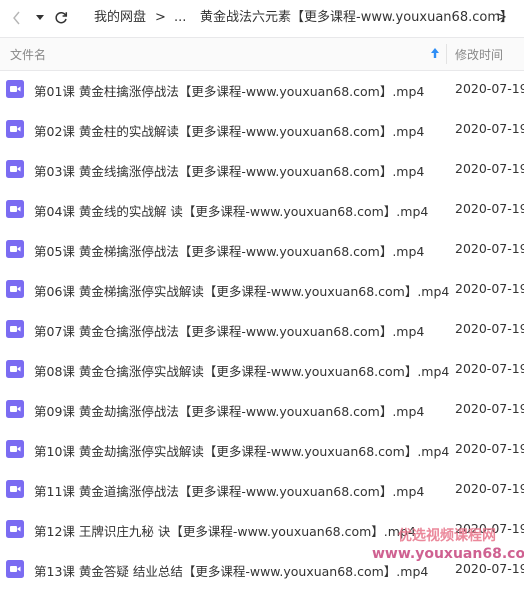 This screenshot has width=524, height=598. Describe the element at coordinates (435, 53) in the screenshot. I see `sort-ascending-icon` at that location.